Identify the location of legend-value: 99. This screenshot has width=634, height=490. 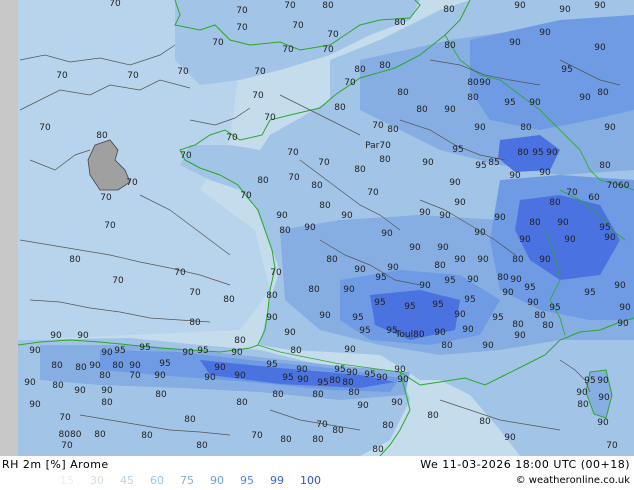
(277, 480).